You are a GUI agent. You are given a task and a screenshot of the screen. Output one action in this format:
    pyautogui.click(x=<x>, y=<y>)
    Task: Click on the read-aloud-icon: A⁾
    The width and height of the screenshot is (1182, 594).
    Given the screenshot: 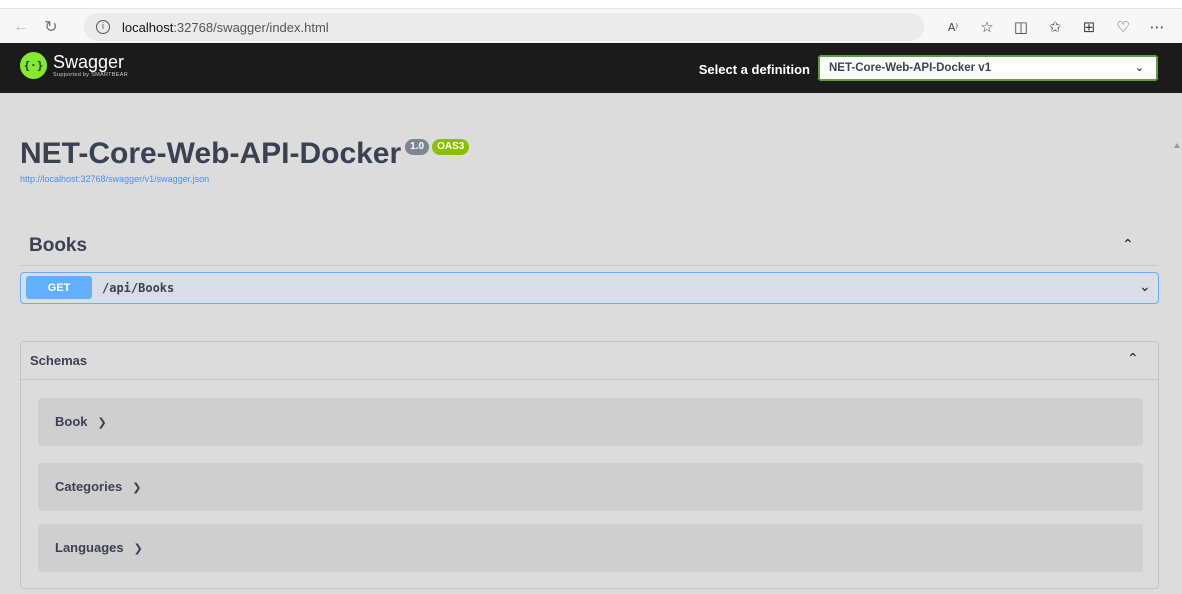 What is the action you would take?
    pyautogui.click(x=953, y=27)
    